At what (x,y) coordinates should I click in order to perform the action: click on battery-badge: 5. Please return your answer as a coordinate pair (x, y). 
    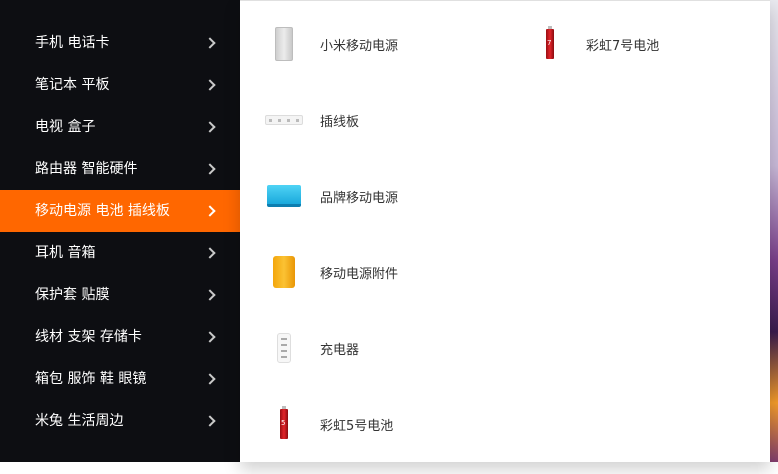
    Looking at the image, I should click on (283, 423).